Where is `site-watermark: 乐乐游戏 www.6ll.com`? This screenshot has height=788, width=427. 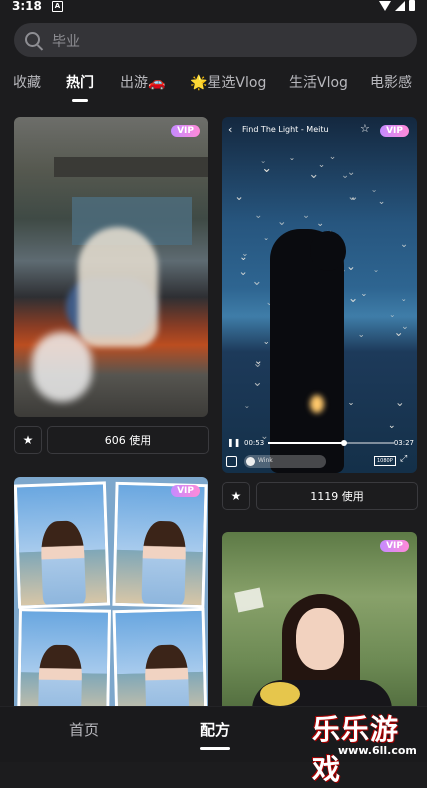 site-watermark: 乐乐游戏 www.6ll.com is located at coordinates (366, 747).